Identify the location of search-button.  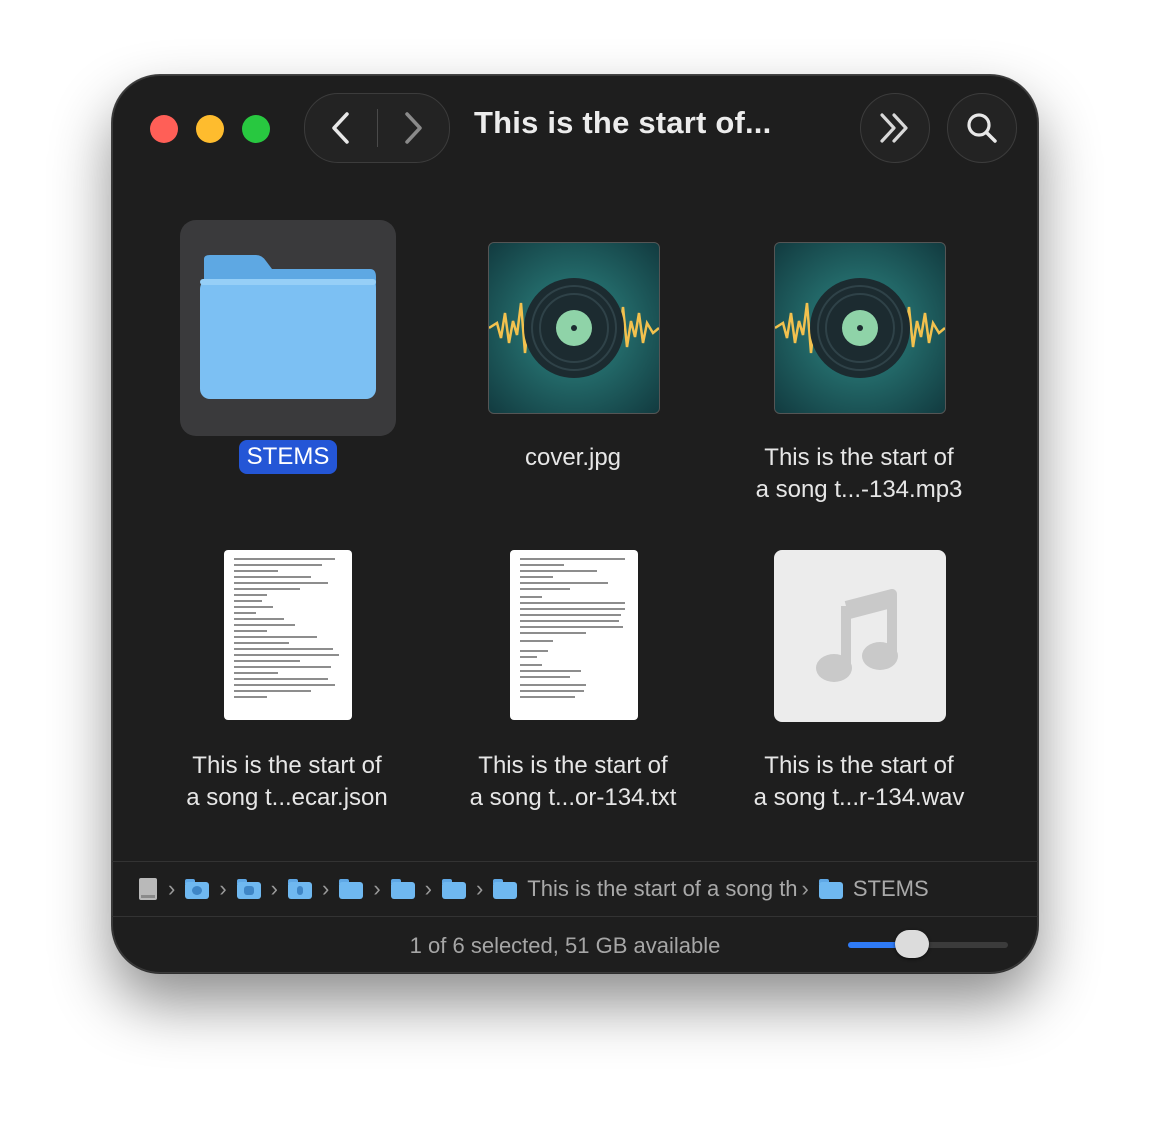
(982, 128).